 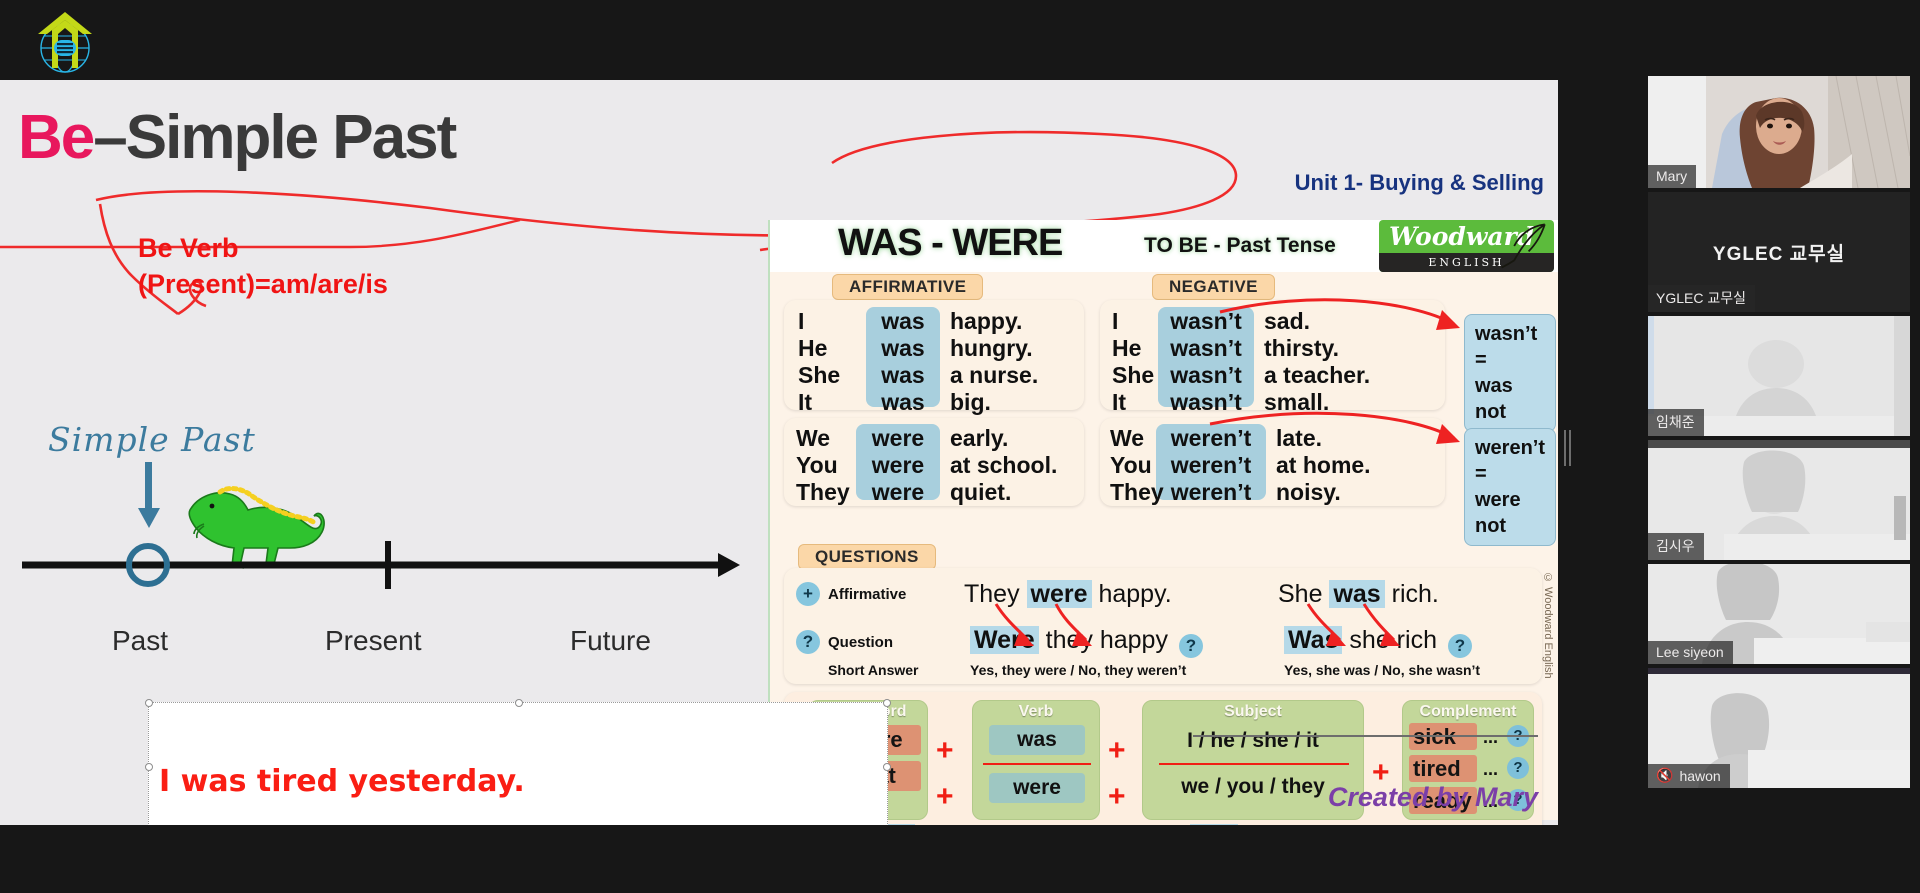 What do you see at coordinates (1213, 287) in the screenshot?
I see `negative-label: NEGATIVE` at bounding box center [1213, 287].